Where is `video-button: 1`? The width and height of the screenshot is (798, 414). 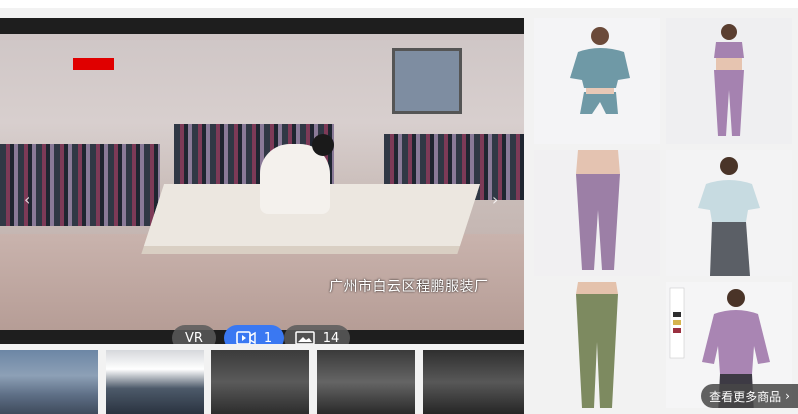
video-button: 1 is located at coordinates (254, 334).